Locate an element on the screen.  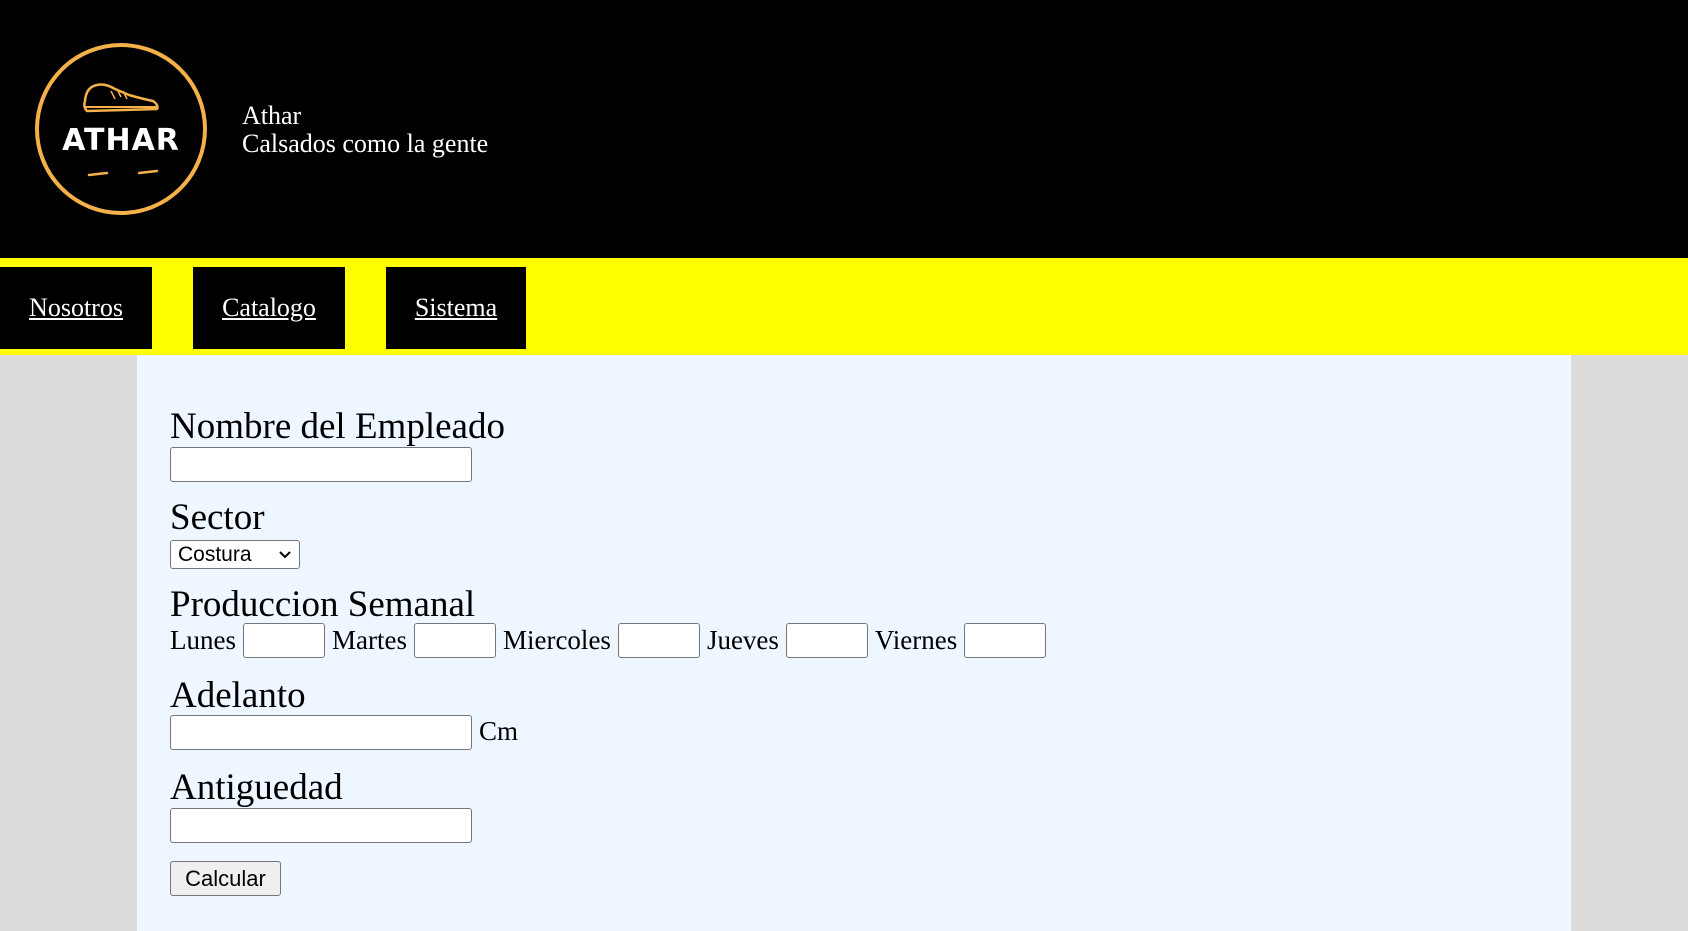
nav-link-sistema: Sistema is located at coordinates (456, 308).